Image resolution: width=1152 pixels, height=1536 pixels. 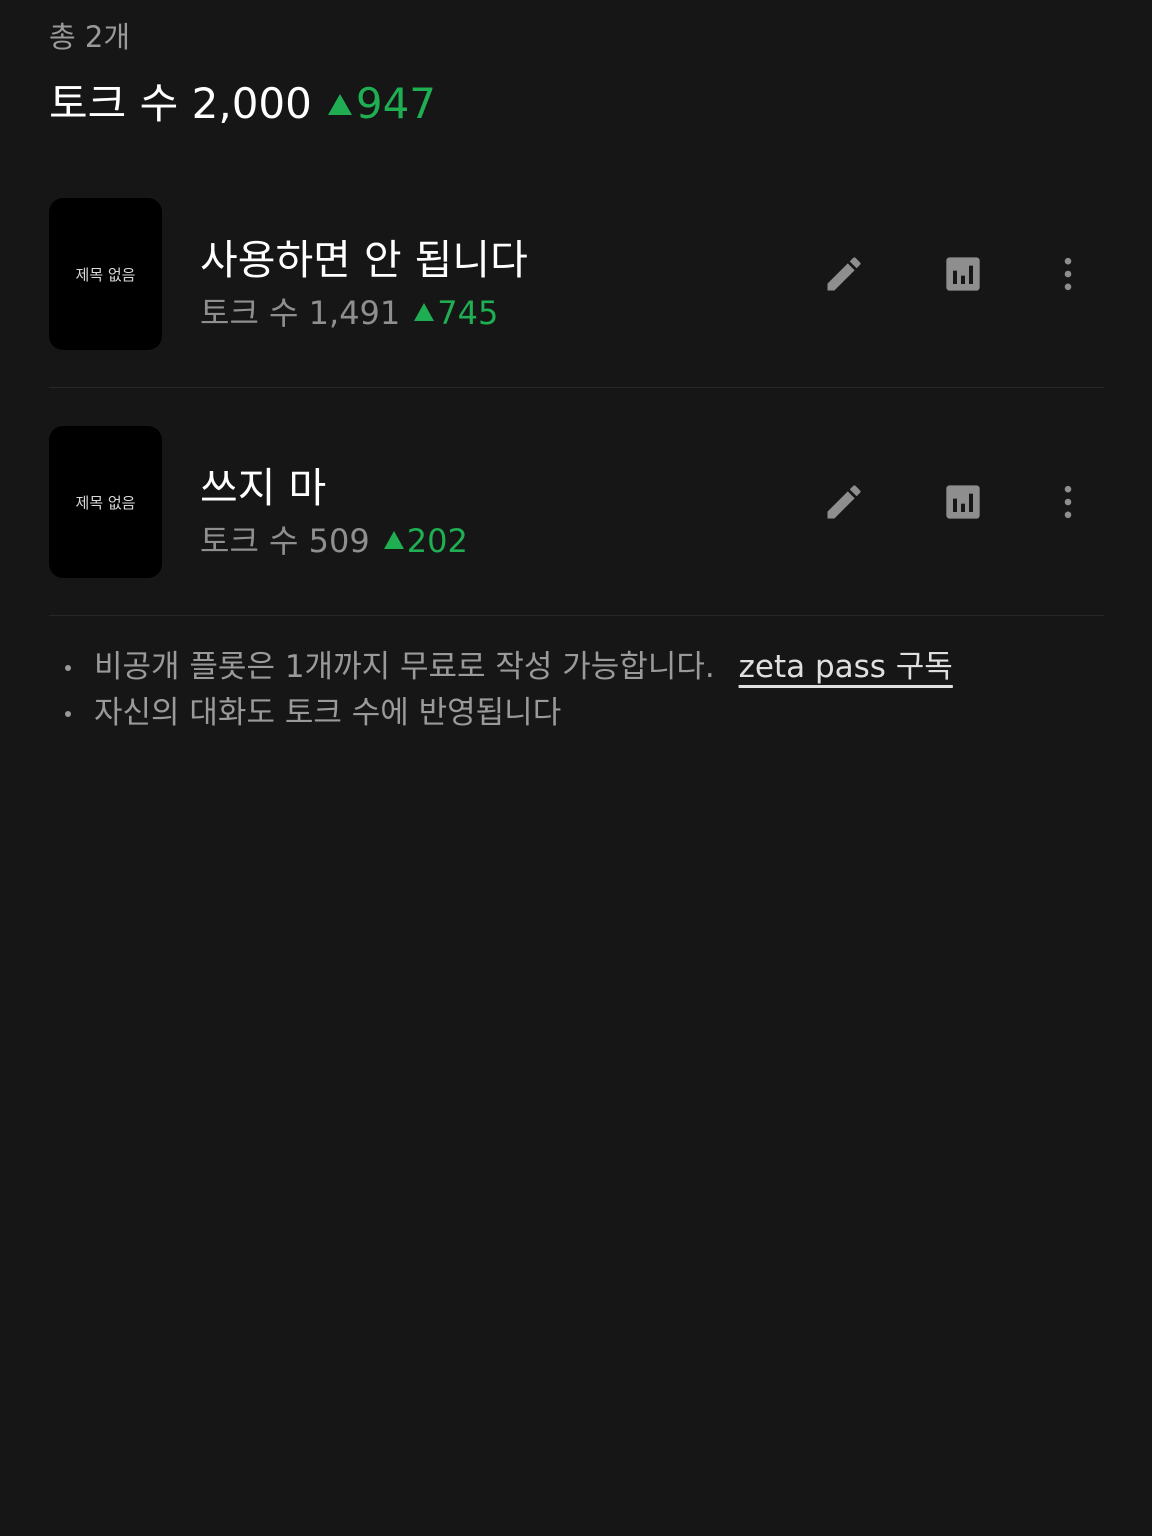 What do you see at coordinates (468, 313) in the screenshot?
I see `plot-delta-value: 745` at bounding box center [468, 313].